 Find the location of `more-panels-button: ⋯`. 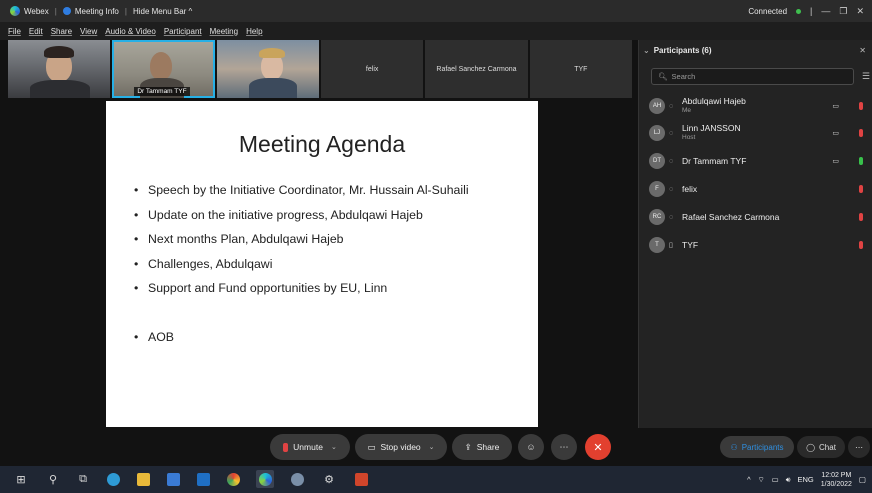

more-panels-button: ⋯ is located at coordinates (859, 447).